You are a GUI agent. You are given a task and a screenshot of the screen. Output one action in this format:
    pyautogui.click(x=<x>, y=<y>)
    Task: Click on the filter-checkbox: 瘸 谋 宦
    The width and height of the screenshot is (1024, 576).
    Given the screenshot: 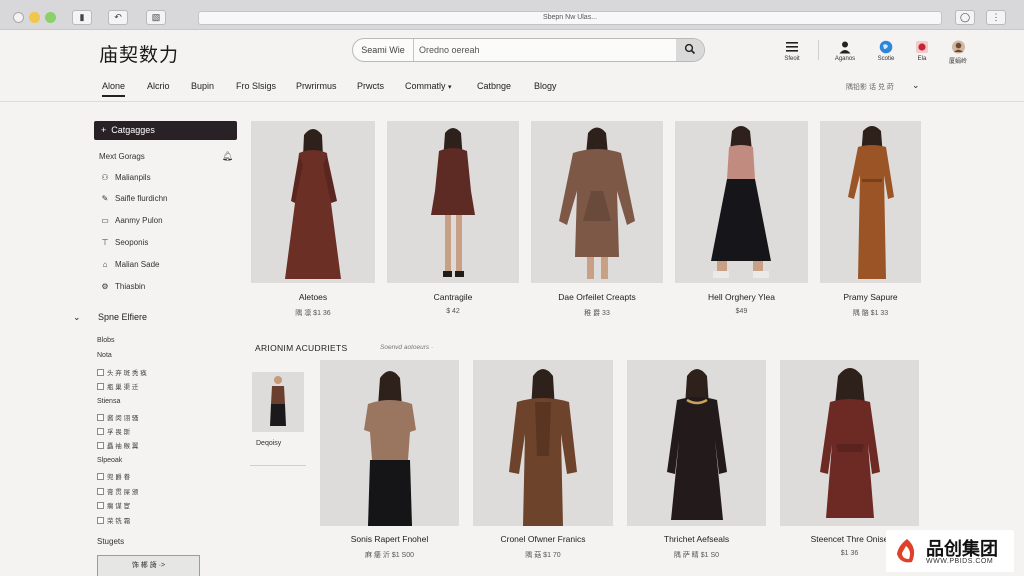 What is the action you would take?
    pyautogui.click(x=113, y=505)
    